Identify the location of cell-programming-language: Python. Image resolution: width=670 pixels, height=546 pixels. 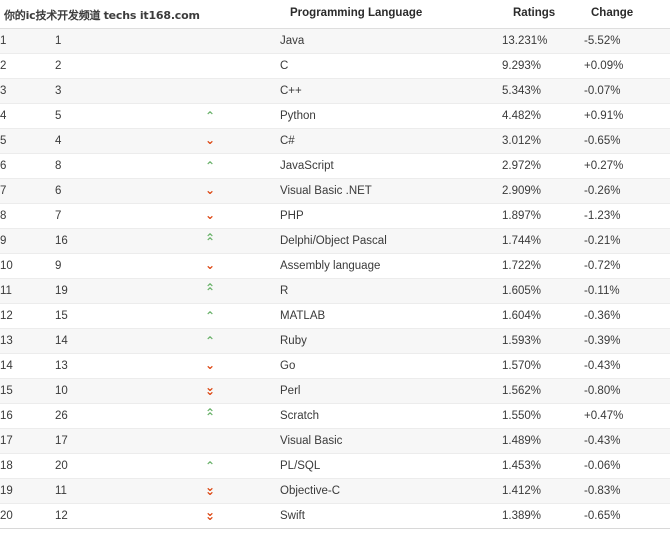
(391, 116).